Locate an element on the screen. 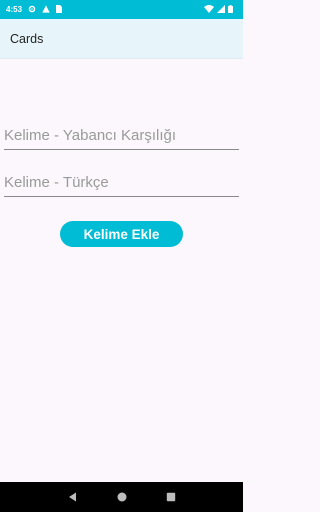 This screenshot has height=512, width=320. signal-icon is located at coordinates (221, 9).